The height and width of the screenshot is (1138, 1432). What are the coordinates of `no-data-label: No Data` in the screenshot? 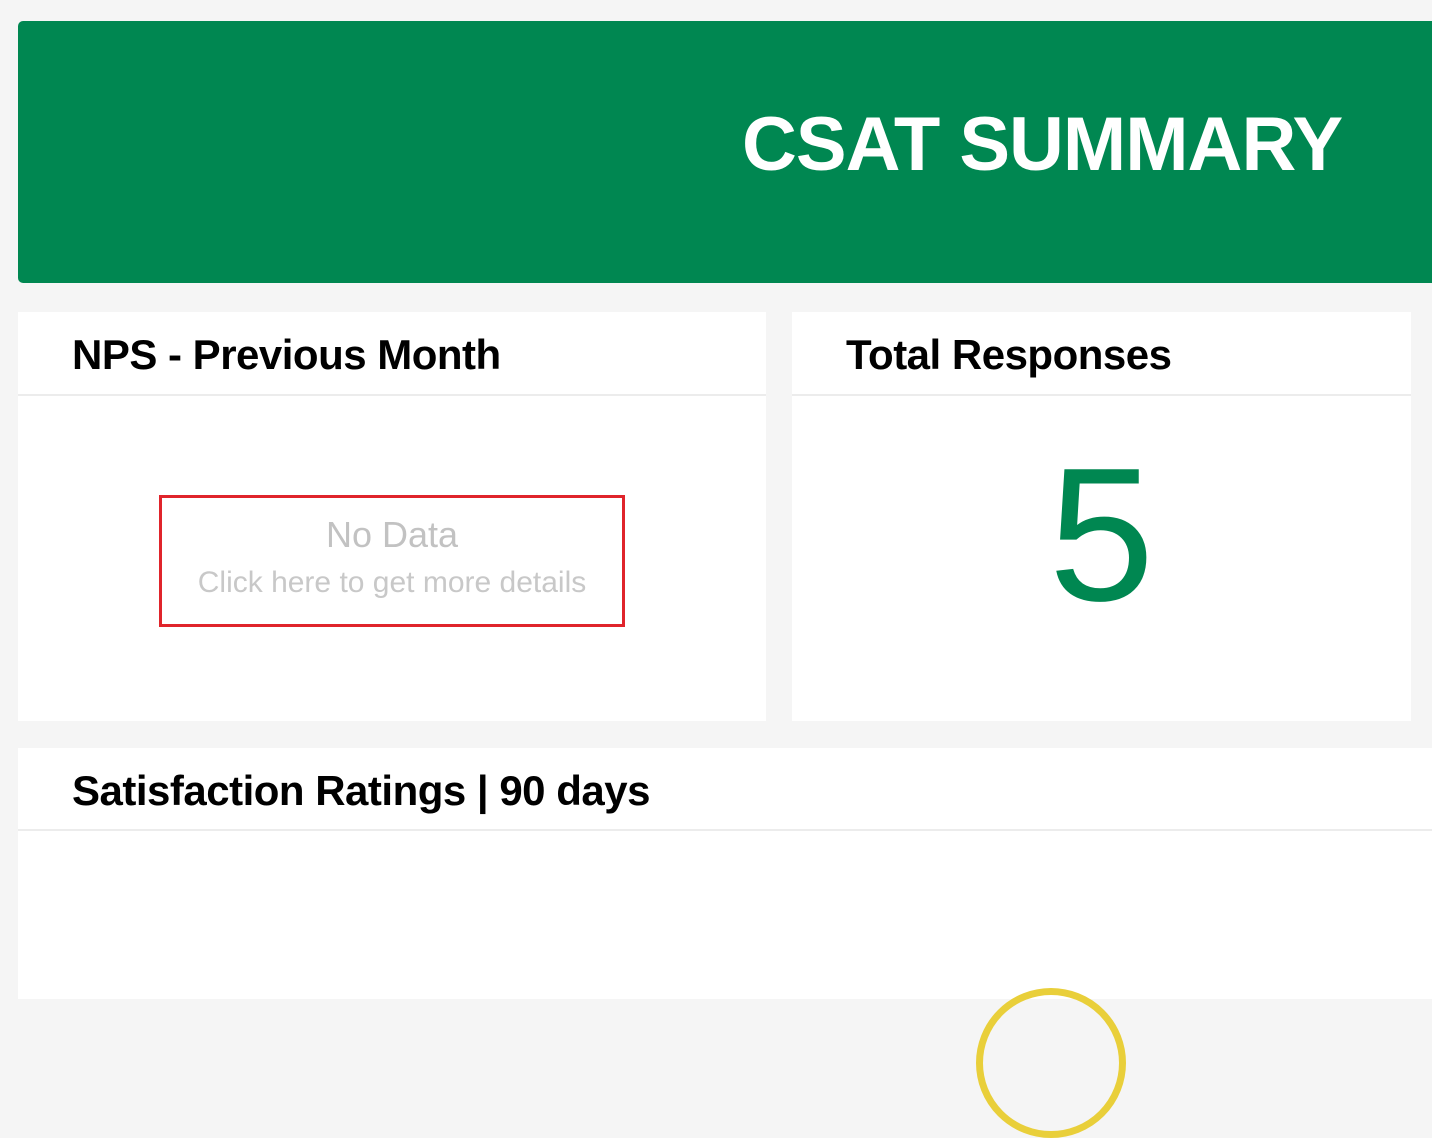 It's located at (392, 534).